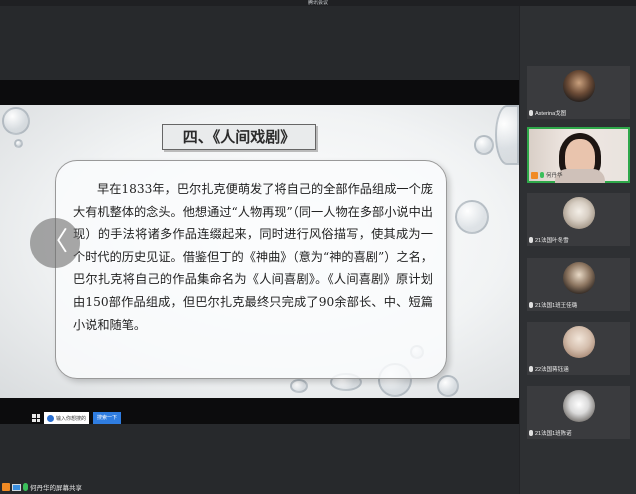  Describe the element at coordinates (50, 418) in the screenshot. I see `browser-icon` at that location.